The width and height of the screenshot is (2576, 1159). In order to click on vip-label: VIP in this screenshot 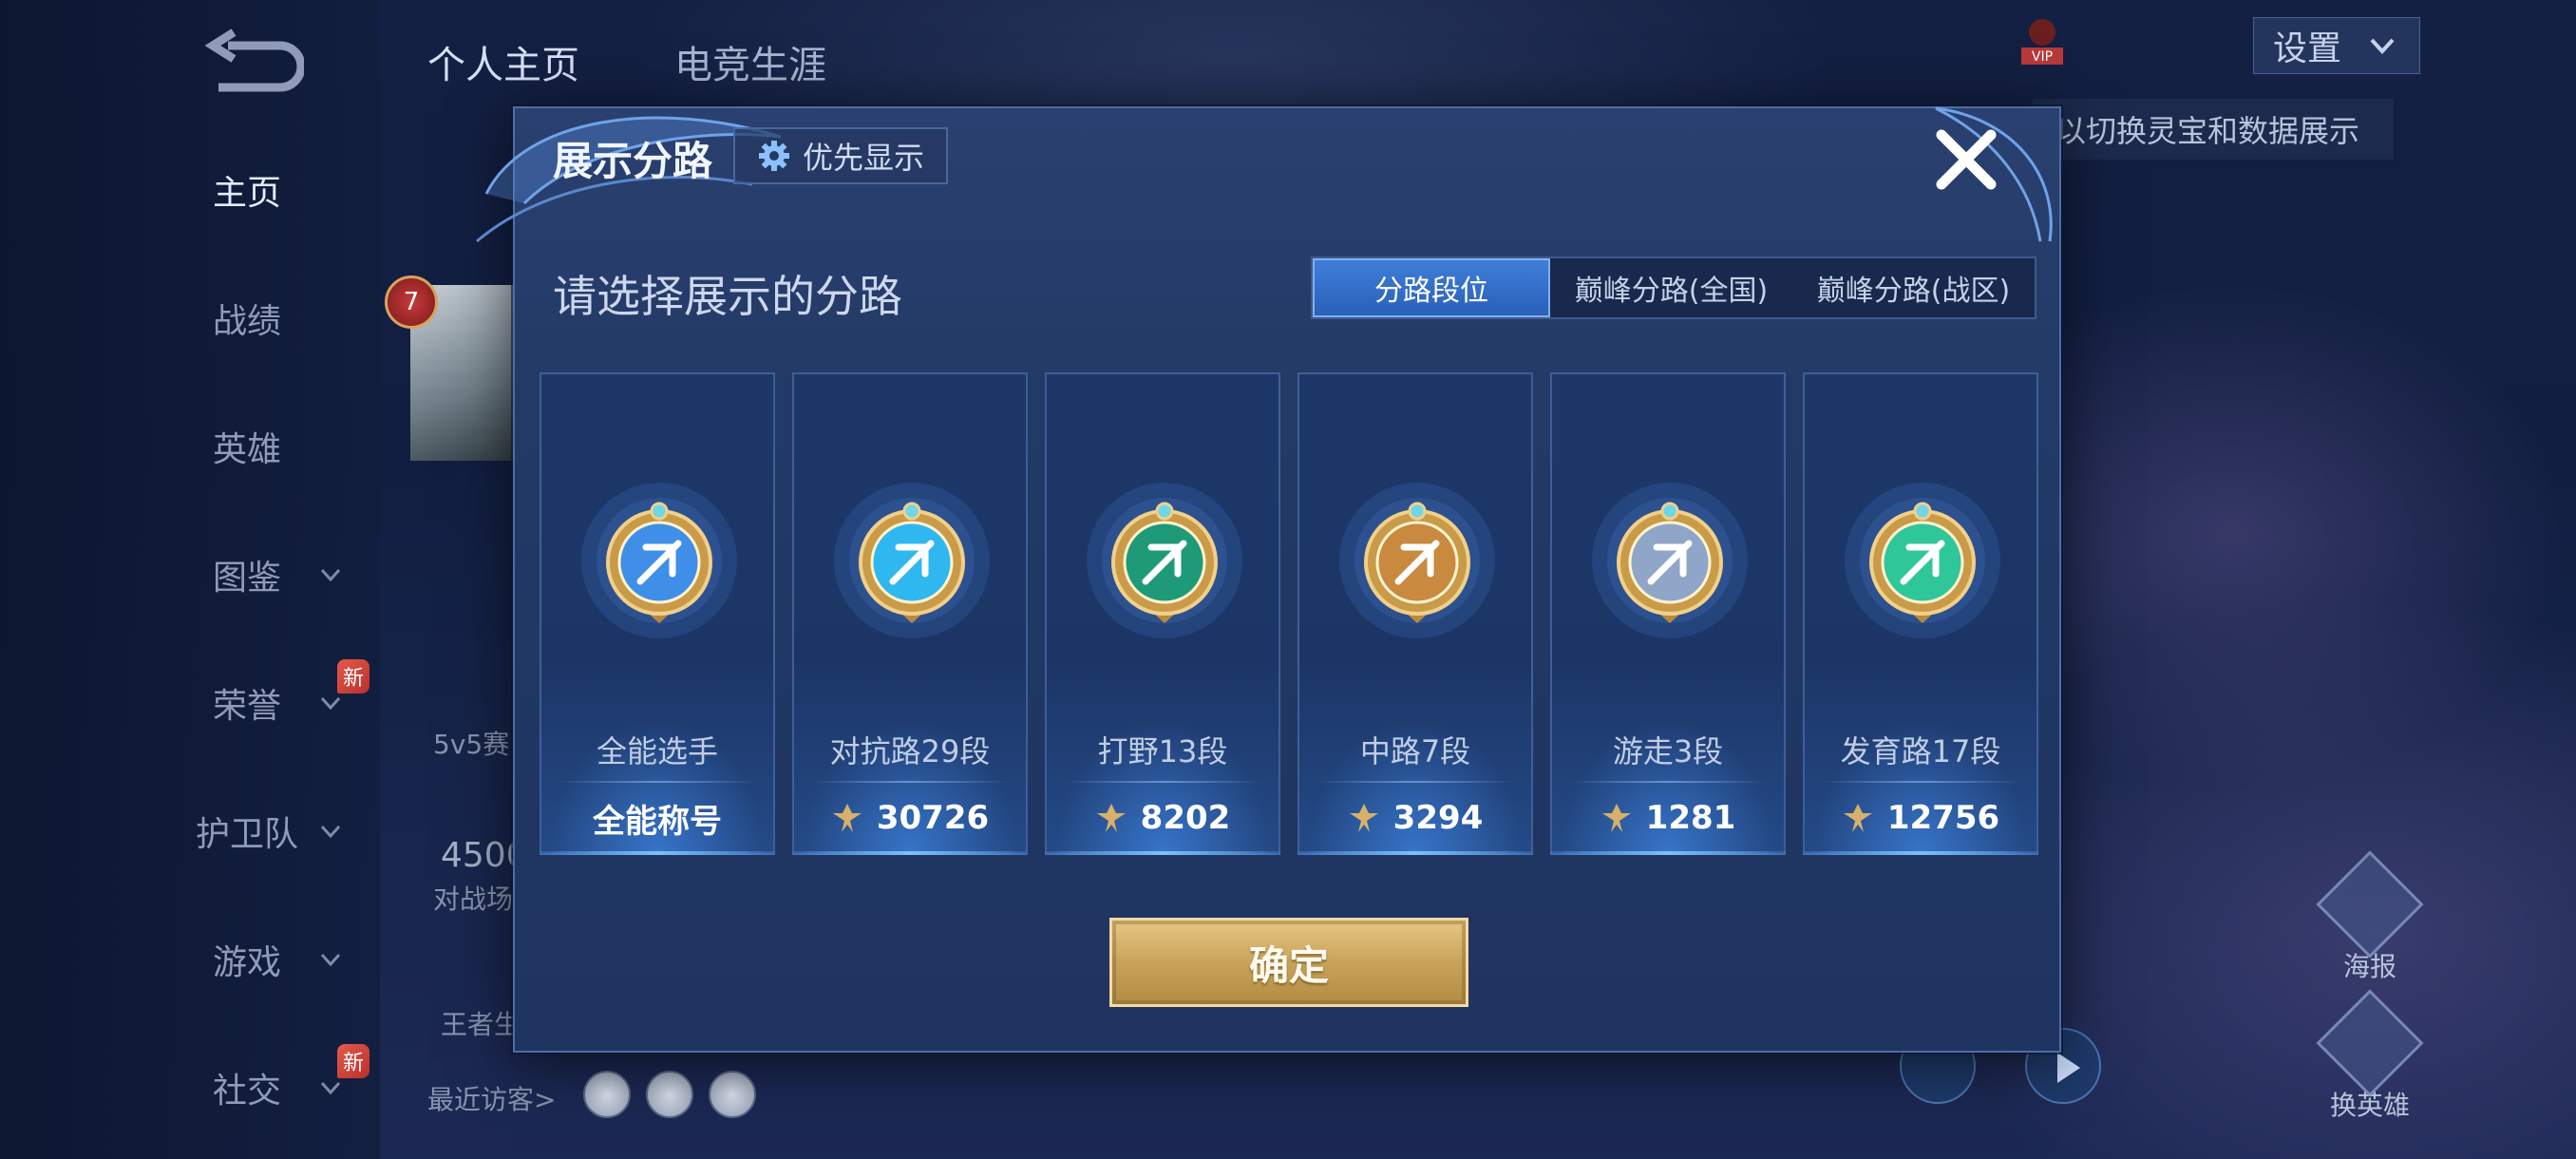, I will do `click(2043, 57)`.